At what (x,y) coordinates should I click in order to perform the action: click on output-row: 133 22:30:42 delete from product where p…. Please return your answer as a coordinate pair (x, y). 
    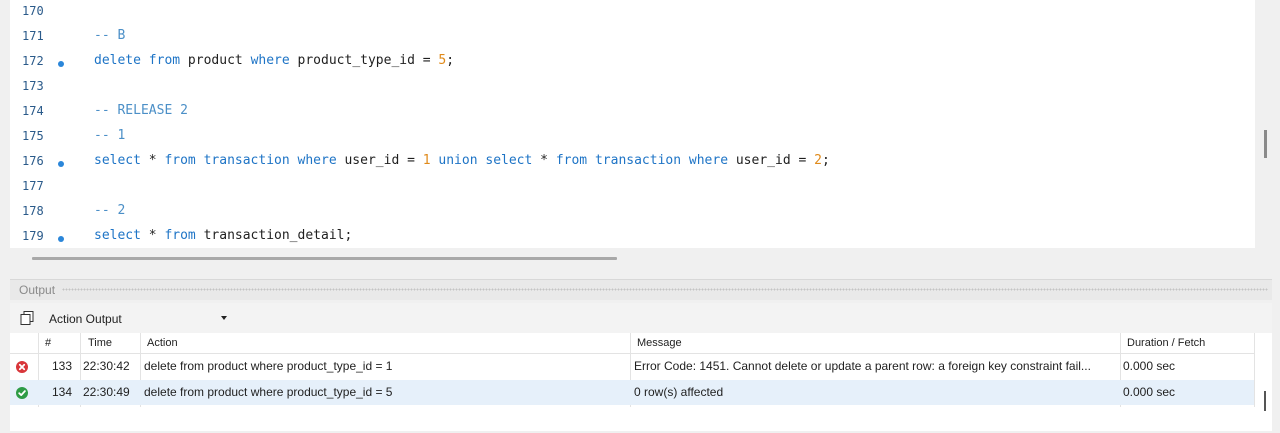
    Looking at the image, I should click on (632, 366).